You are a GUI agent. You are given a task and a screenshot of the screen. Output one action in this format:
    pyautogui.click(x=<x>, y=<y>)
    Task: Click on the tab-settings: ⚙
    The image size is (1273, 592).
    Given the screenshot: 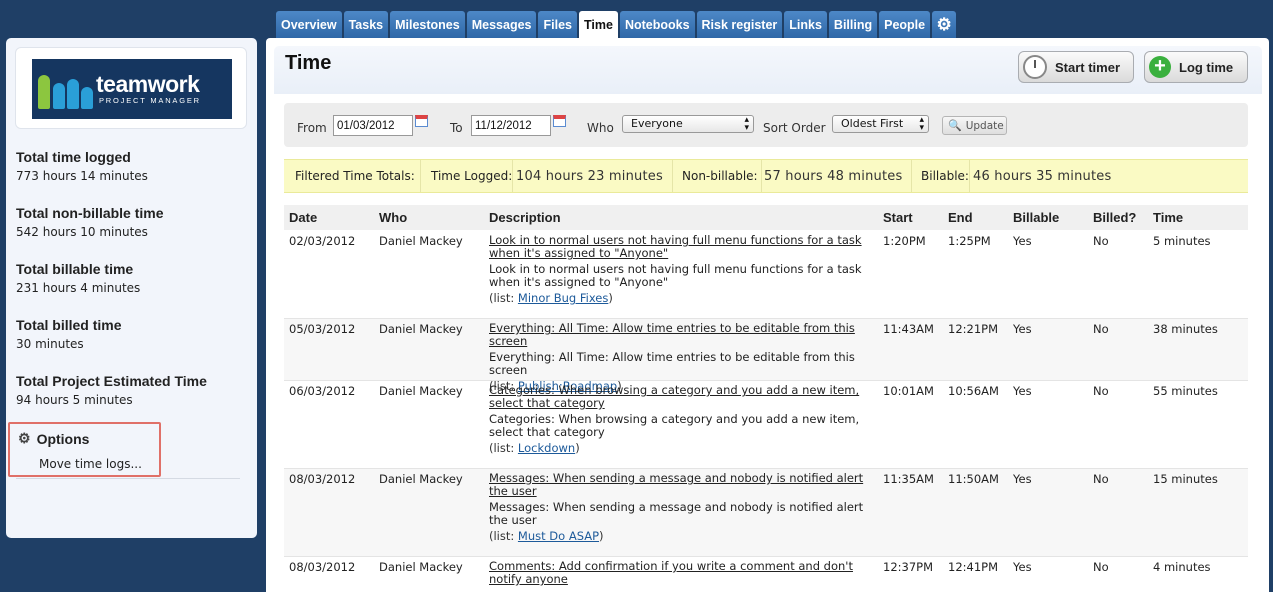 What is the action you would take?
    pyautogui.click(x=944, y=24)
    